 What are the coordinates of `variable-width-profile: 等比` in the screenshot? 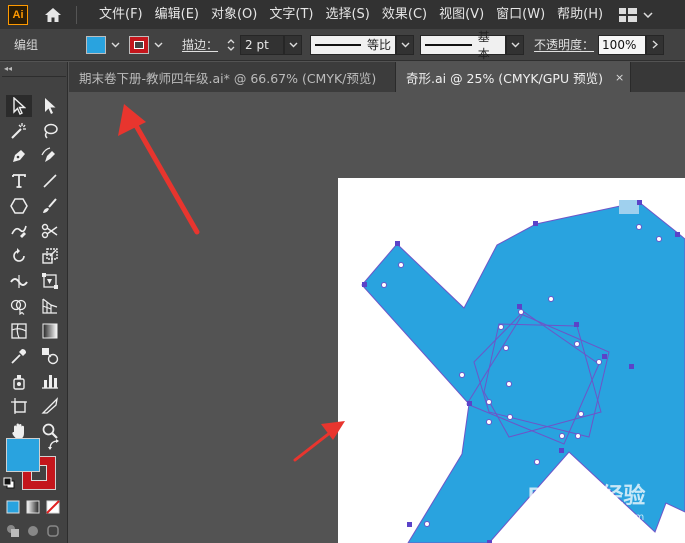 It's located at (353, 44).